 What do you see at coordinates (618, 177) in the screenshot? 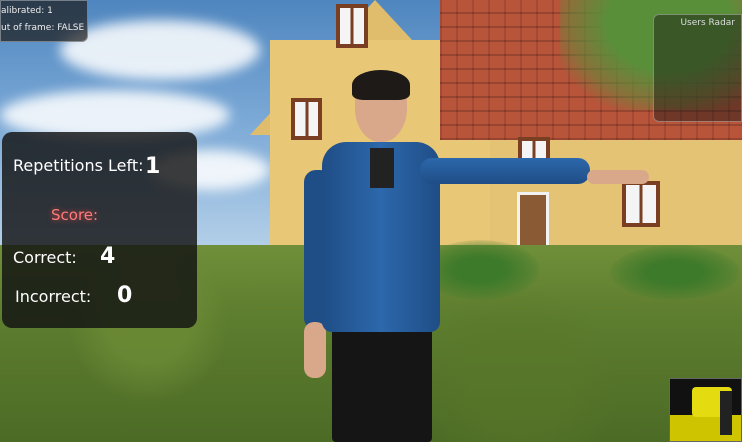
I see `avatar-right-hand` at bounding box center [618, 177].